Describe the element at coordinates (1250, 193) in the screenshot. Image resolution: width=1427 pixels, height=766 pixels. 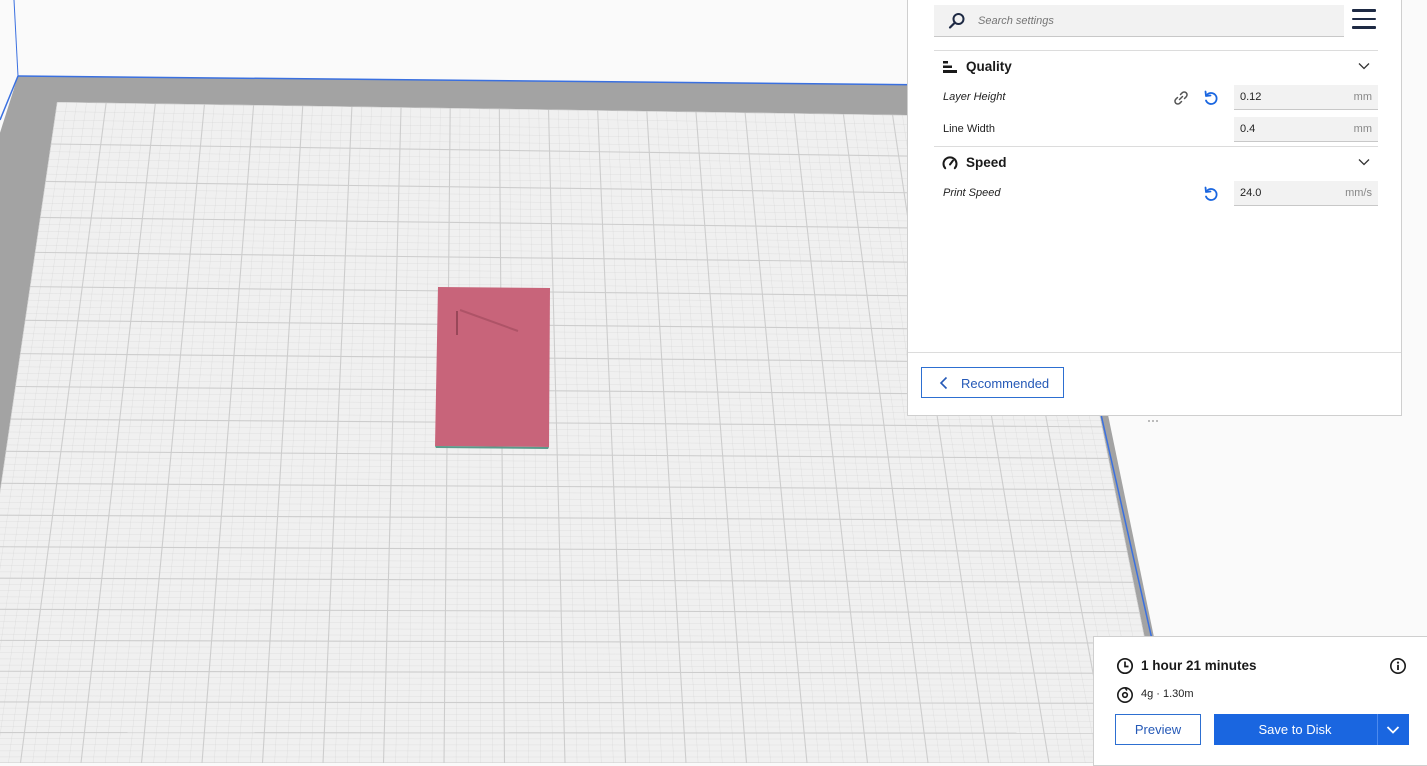
I see `field-value: 24.0` at that location.